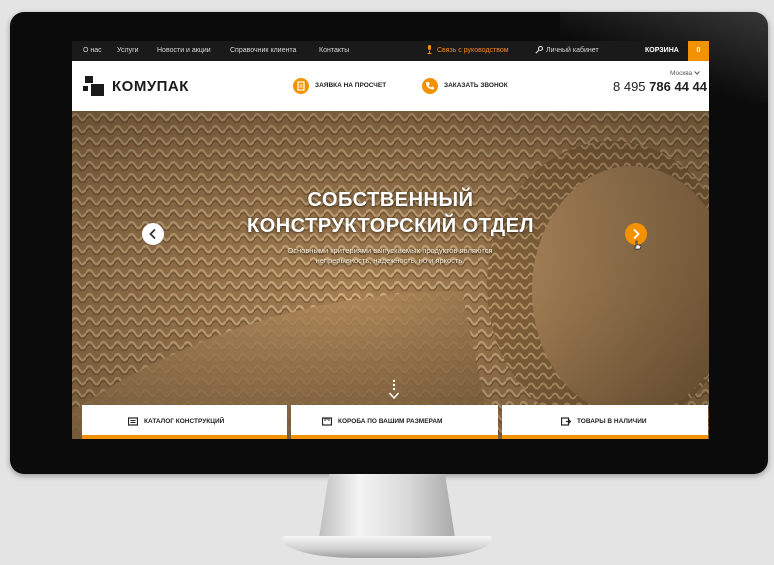 Image resolution: width=774 pixels, height=565 pixels. I want to click on chevron-left-icon, so click(152, 234).